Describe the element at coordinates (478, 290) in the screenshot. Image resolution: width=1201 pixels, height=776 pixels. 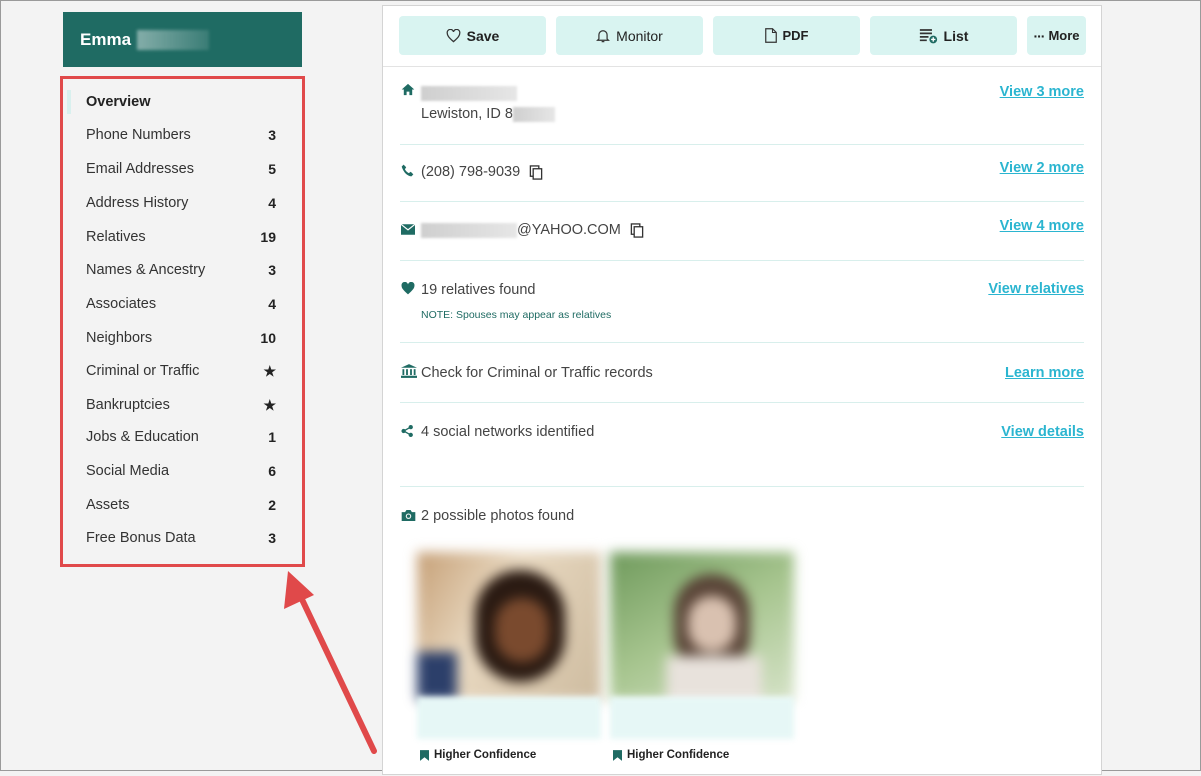
I see `relatives-found-text: 19 relatives found` at that location.